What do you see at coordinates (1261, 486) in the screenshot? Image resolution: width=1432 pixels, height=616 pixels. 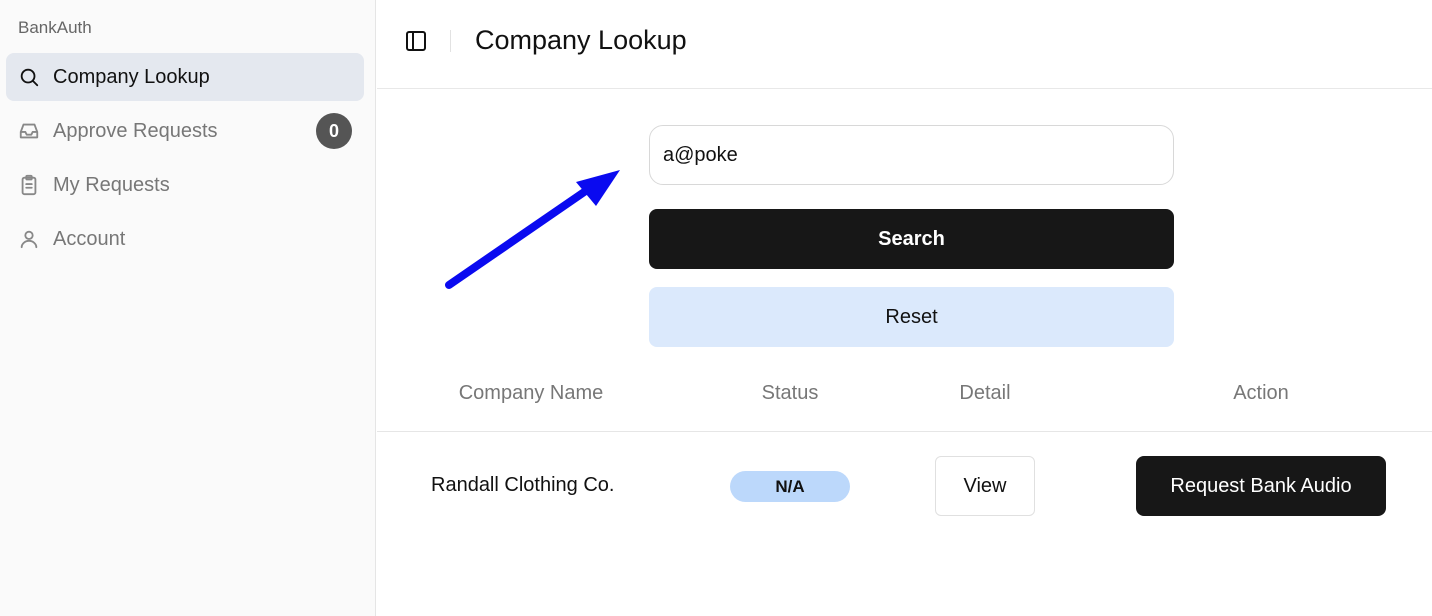 I see `request-bank-audio-button: Request Bank Audio` at bounding box center [1261, 486].